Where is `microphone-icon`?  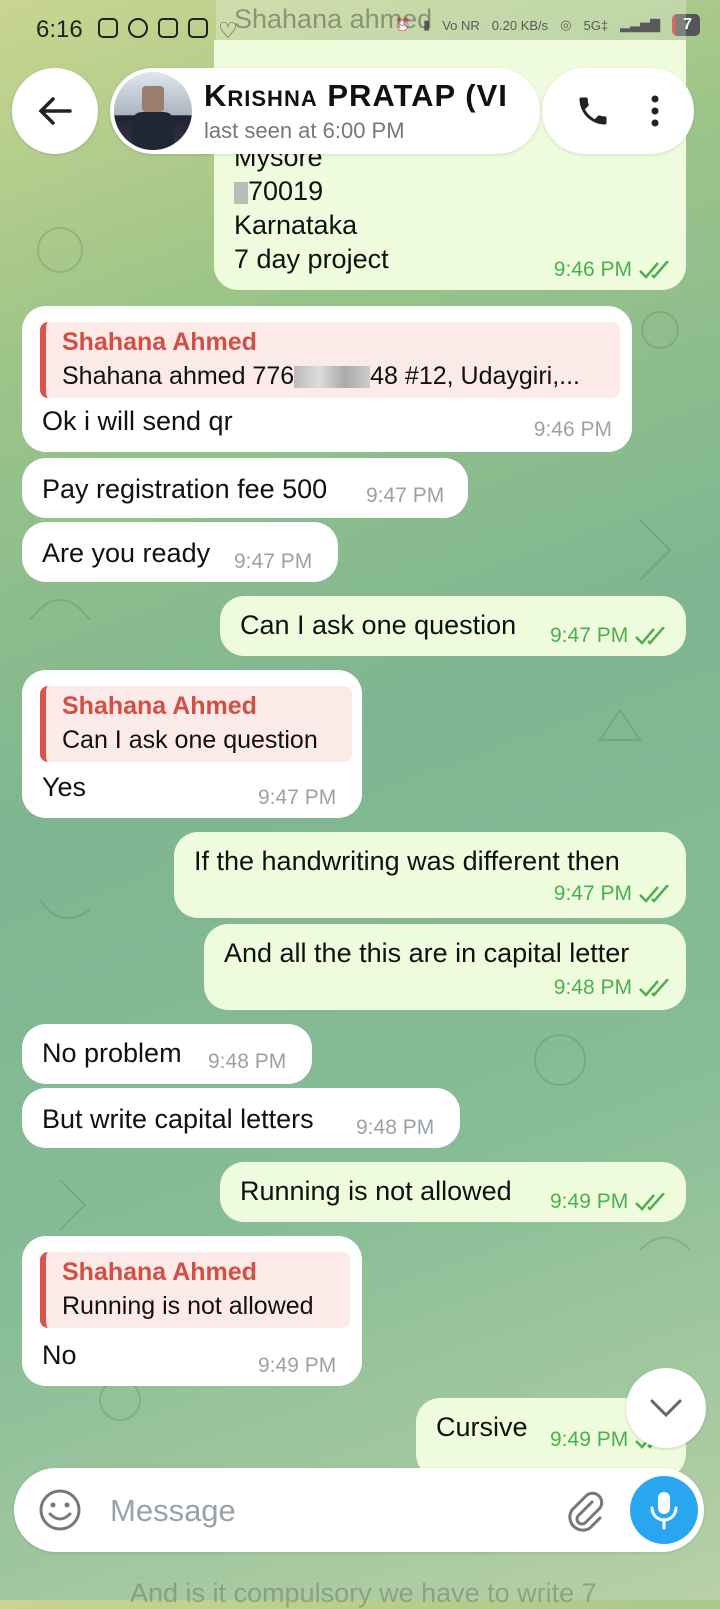
microphone-icon is located at coordinates (664, 1511).